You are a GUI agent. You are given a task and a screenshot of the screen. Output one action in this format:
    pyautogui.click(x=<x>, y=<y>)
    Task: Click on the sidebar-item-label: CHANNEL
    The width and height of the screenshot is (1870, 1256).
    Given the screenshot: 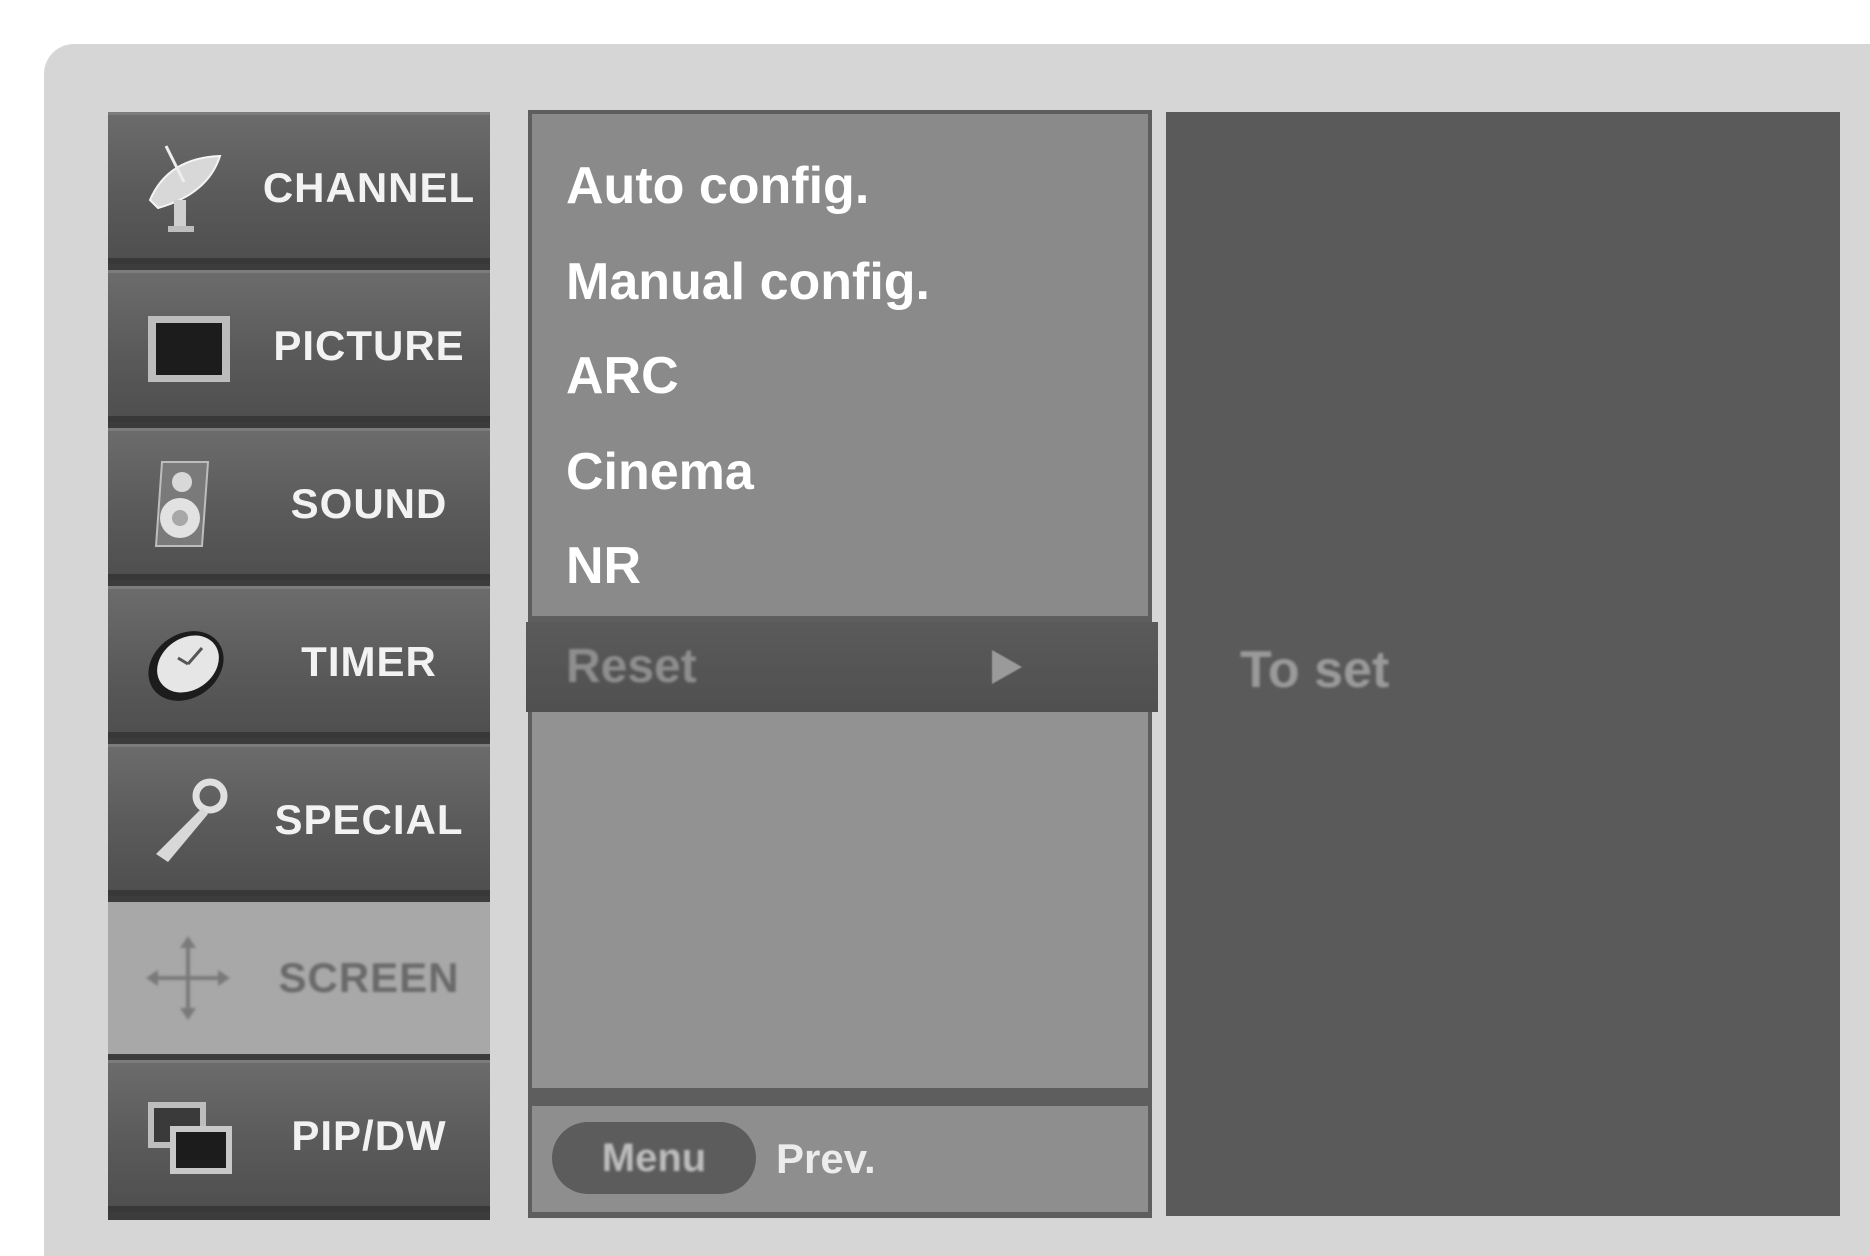 What is the action you would take?
    pyautogui.click(x=369, y=187)
    